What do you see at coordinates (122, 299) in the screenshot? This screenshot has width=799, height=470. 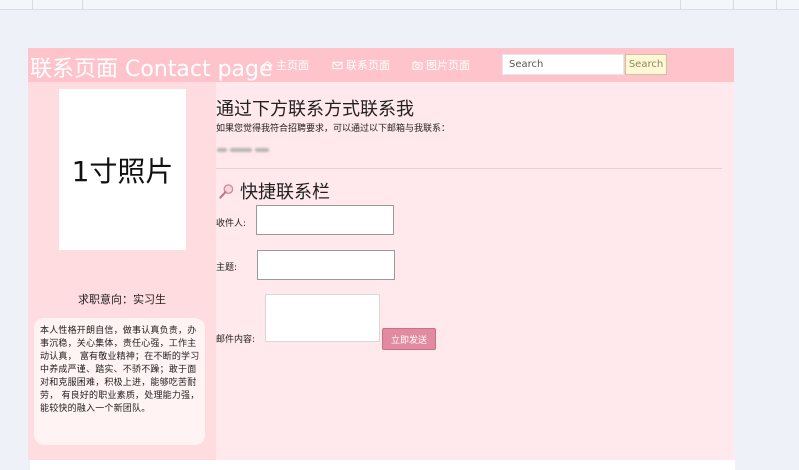 I see `job-objective: 求职意向：实习生` at bounding box center [122, 299].